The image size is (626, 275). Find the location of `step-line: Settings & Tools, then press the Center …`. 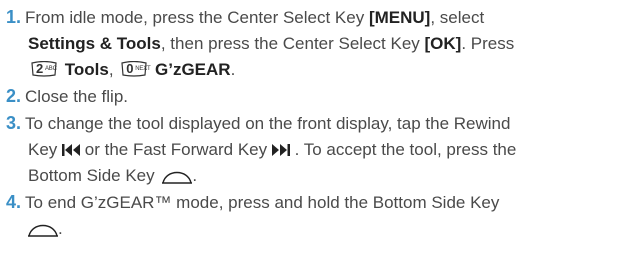

step-line: Settings & Tools, then press the Center … is located at coordinates (313, 44).